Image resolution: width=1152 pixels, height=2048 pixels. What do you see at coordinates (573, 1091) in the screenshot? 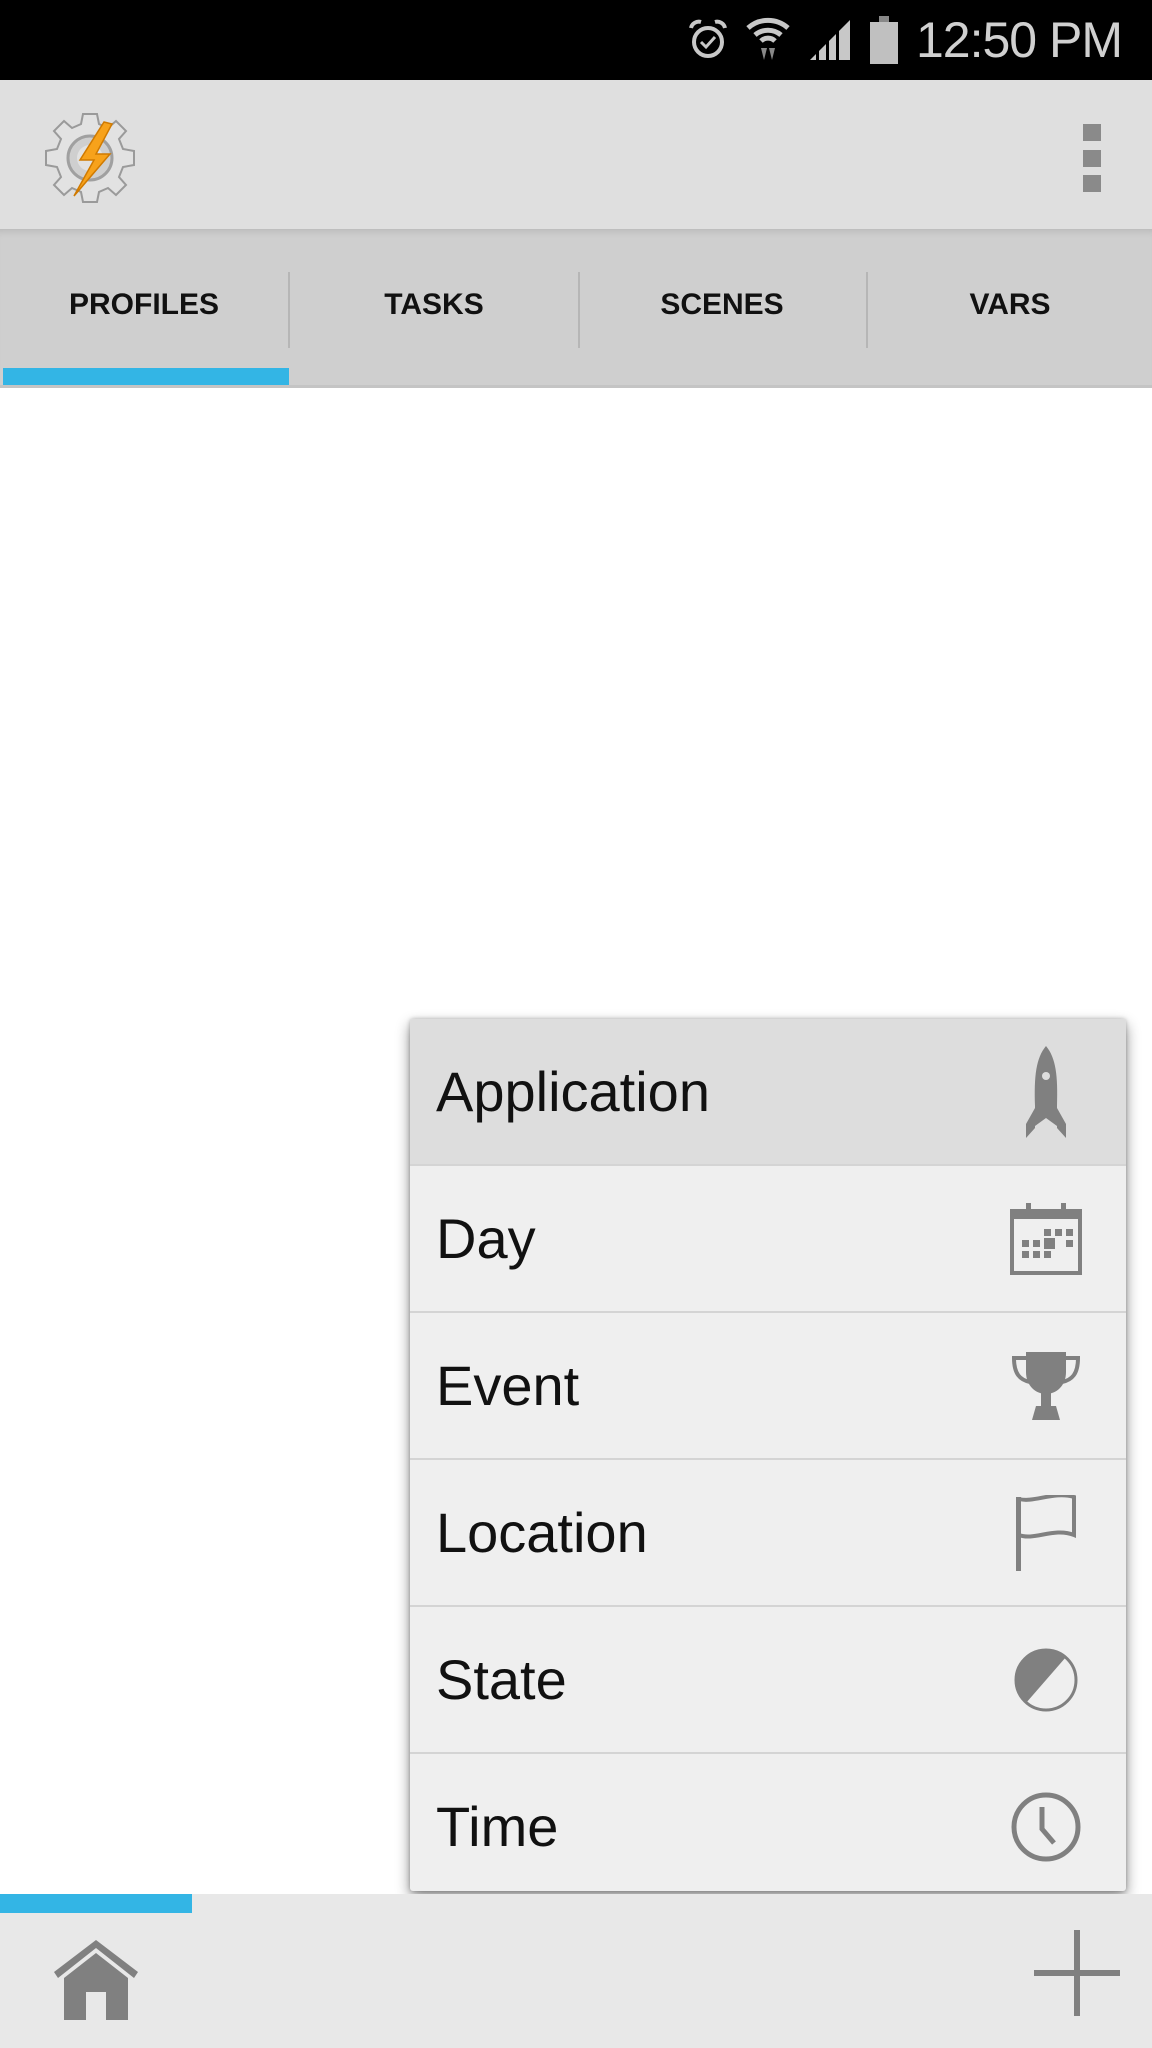
I see `menu-item-label: Application` at bounding box center [573, 1091].